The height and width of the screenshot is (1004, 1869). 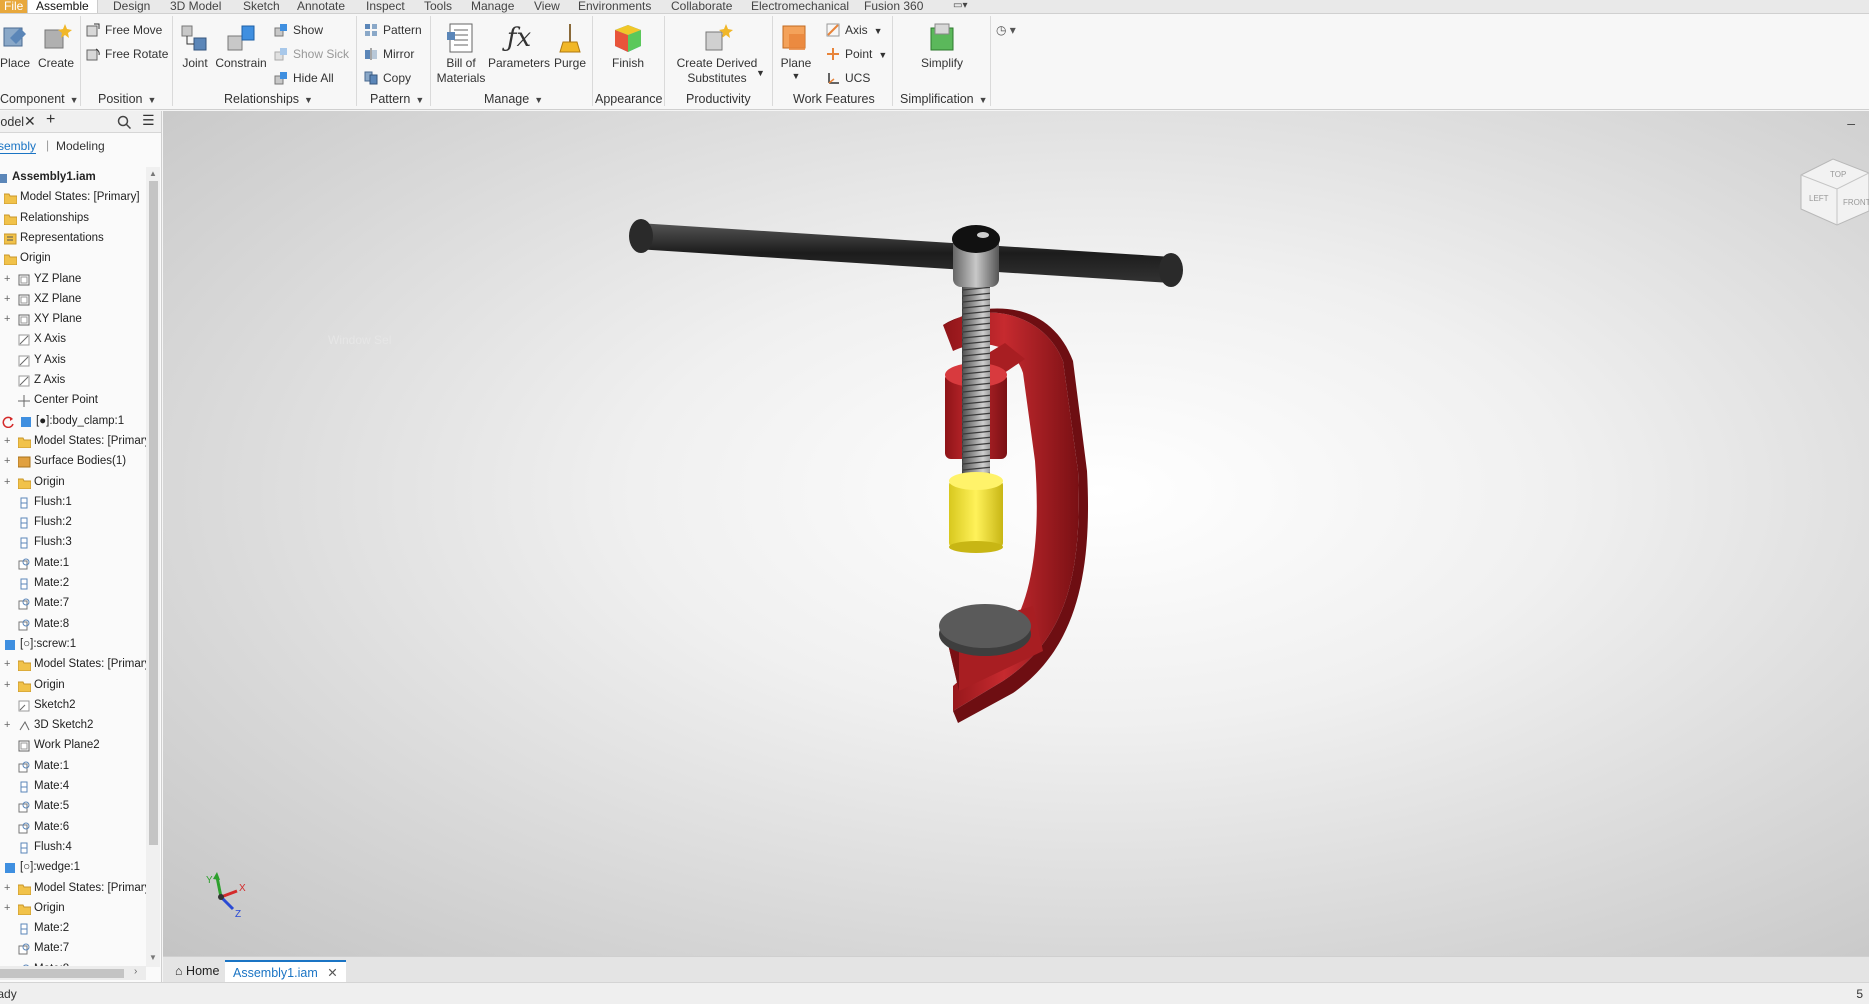 I want to click on tree-item: [○]:screw:1, so click(x=73, y=644).